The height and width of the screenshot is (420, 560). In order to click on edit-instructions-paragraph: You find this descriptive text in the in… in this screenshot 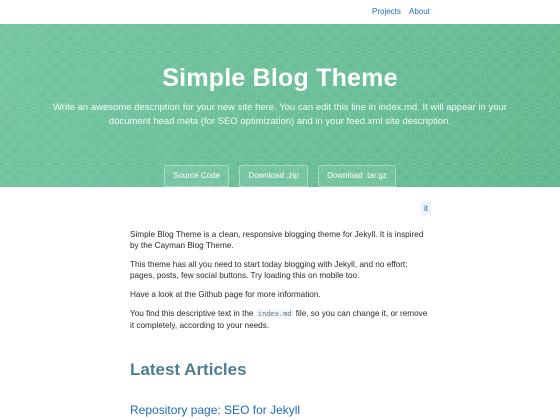, I will do `click(280, 319)`.